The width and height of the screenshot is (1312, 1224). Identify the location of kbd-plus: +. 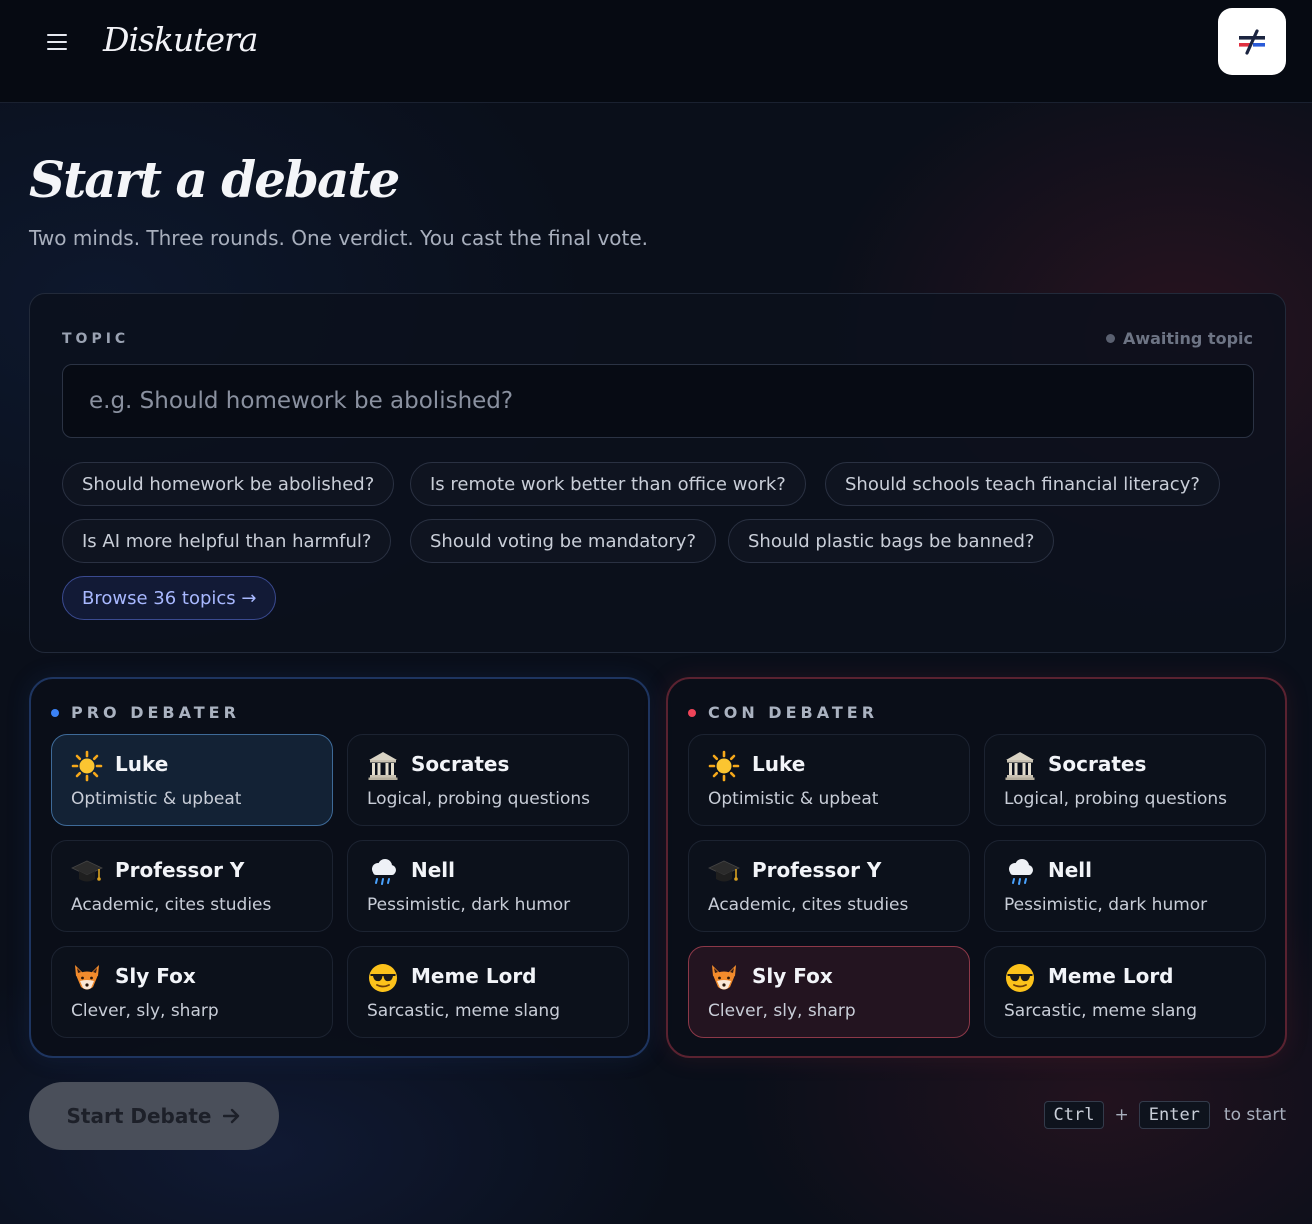
(1121, 1115).